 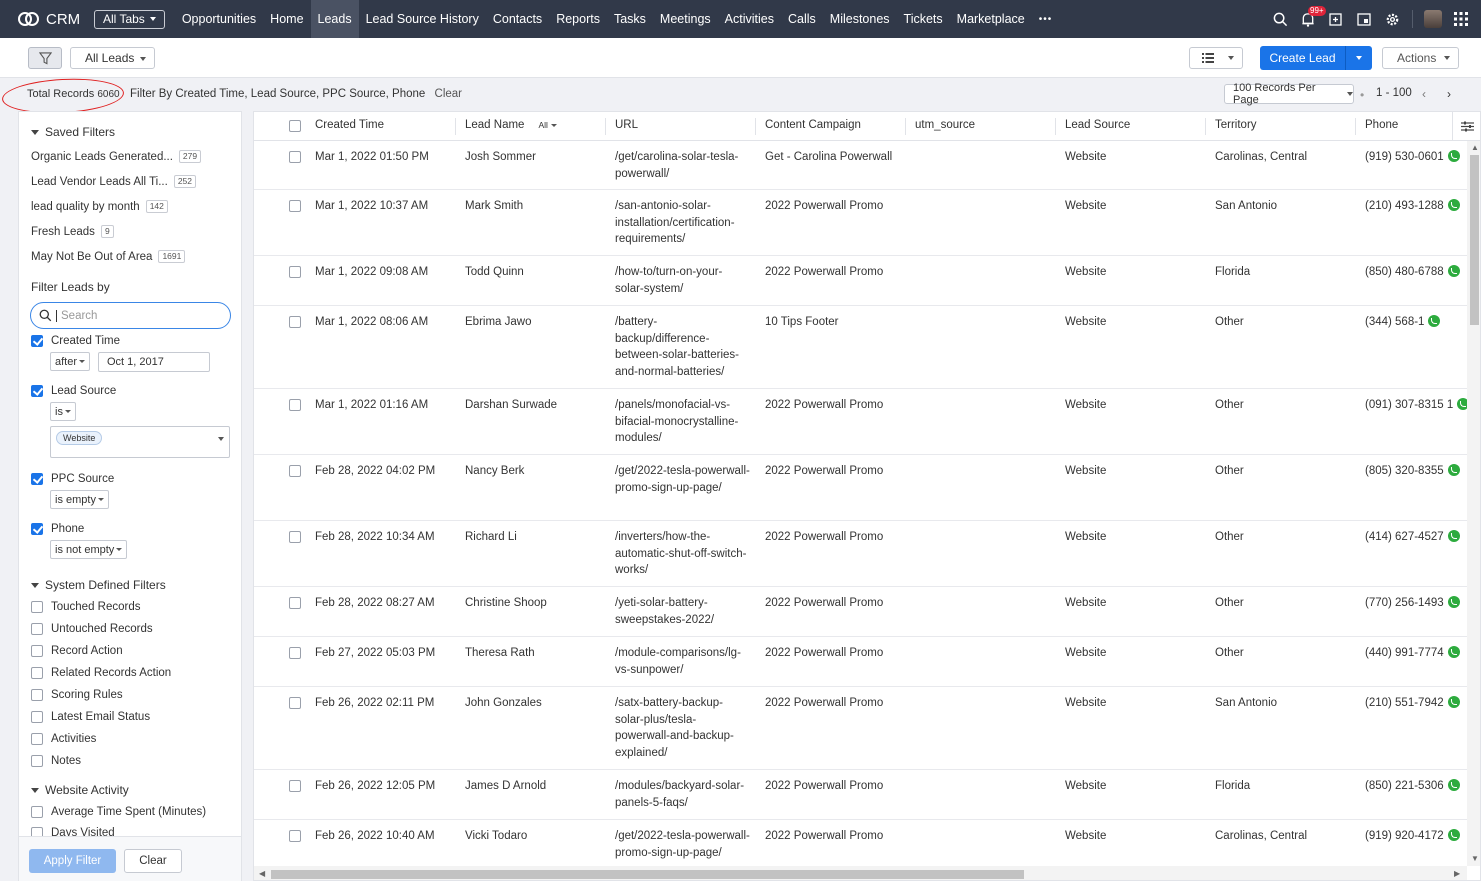 What do you see at coordinates (37, 812) in the screenshot?
I see `website-filter-checkbox` at bounding box center [37, 812].